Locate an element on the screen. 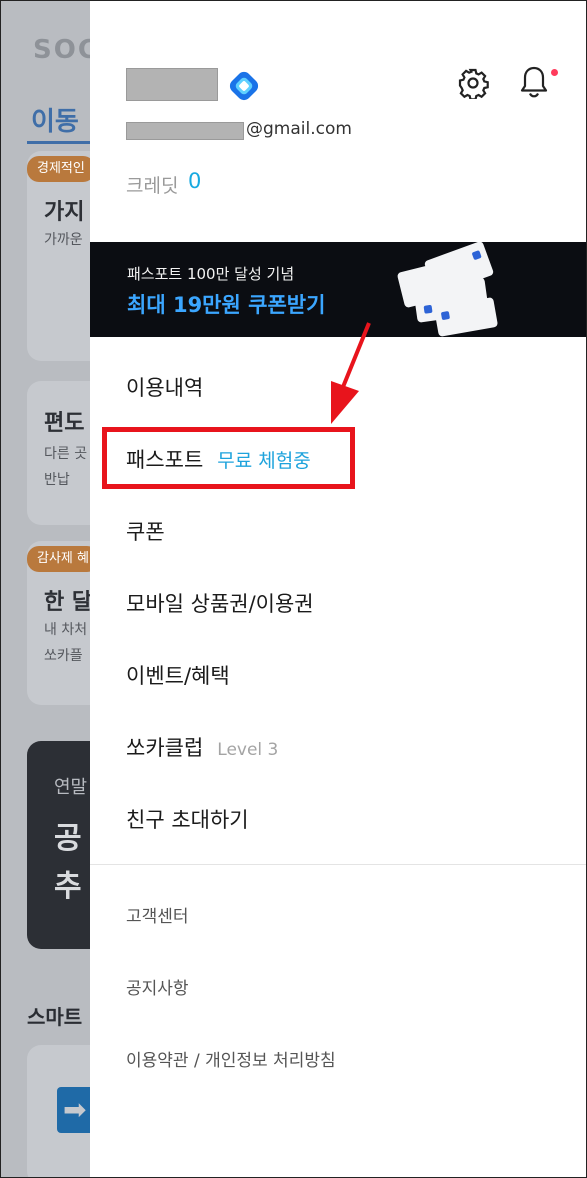  service-title: 편도 is located at coordinates (64, 423).